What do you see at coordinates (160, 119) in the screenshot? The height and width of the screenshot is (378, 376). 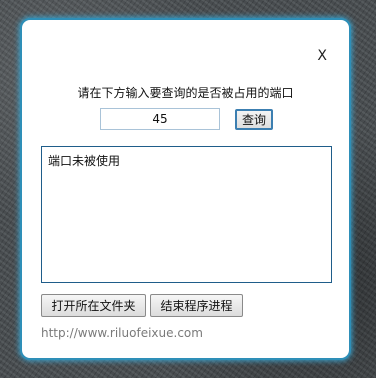 I see `port-input` at bounding box center [160, 119].